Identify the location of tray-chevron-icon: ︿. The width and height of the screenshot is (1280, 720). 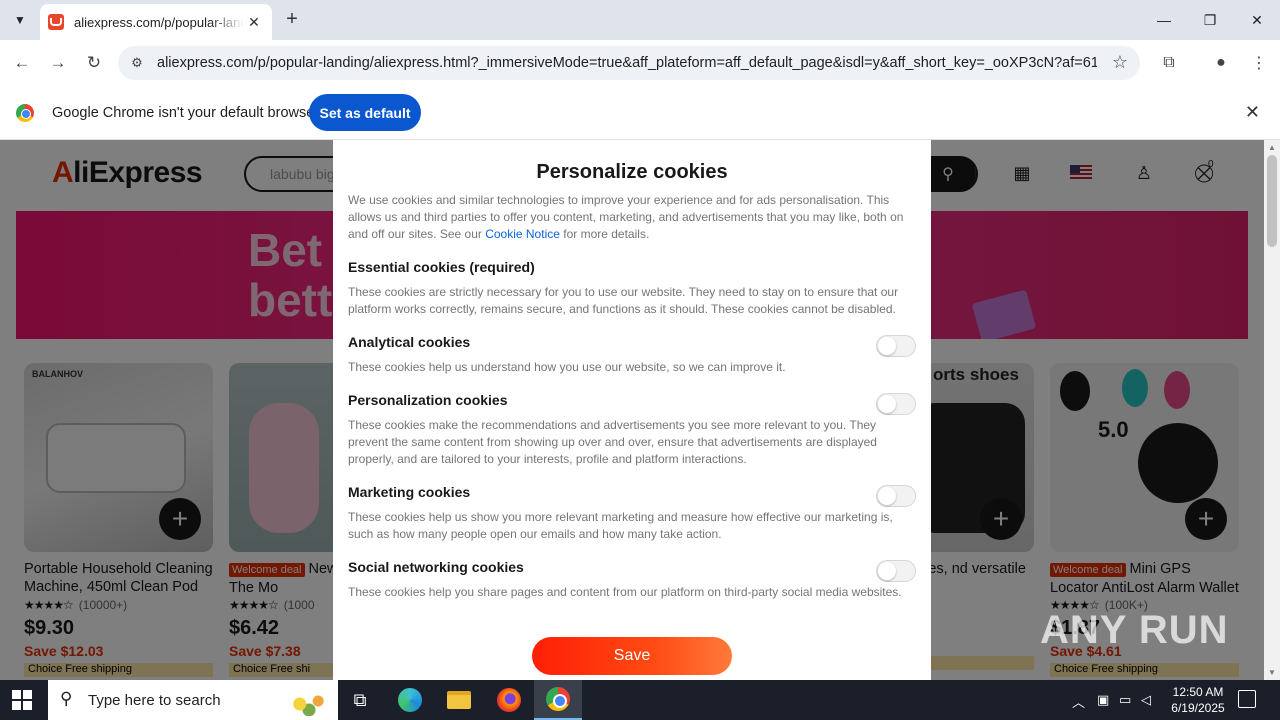
(1078, 701).